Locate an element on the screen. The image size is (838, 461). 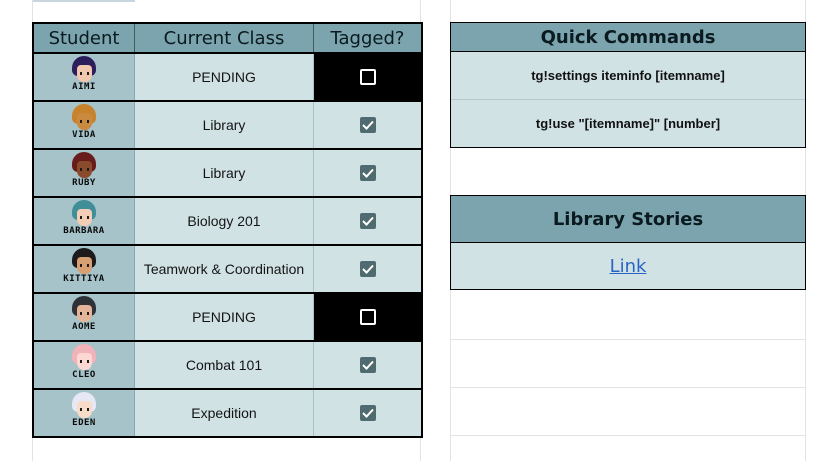
table-row: BARBARA Biology 201 is located at coordinates (227, 222).